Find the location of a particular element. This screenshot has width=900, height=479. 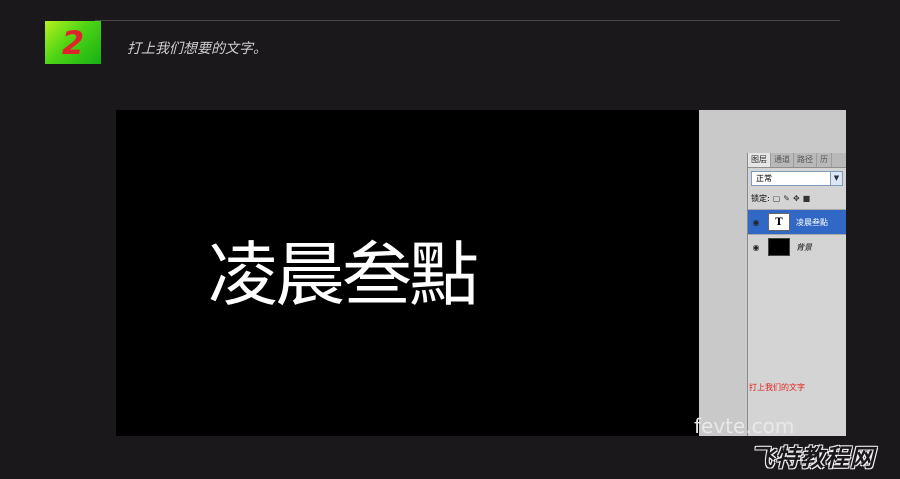

lock-row: 锁定: ▢ ✎ ✥ ■ is located at coordinates (780, 198).